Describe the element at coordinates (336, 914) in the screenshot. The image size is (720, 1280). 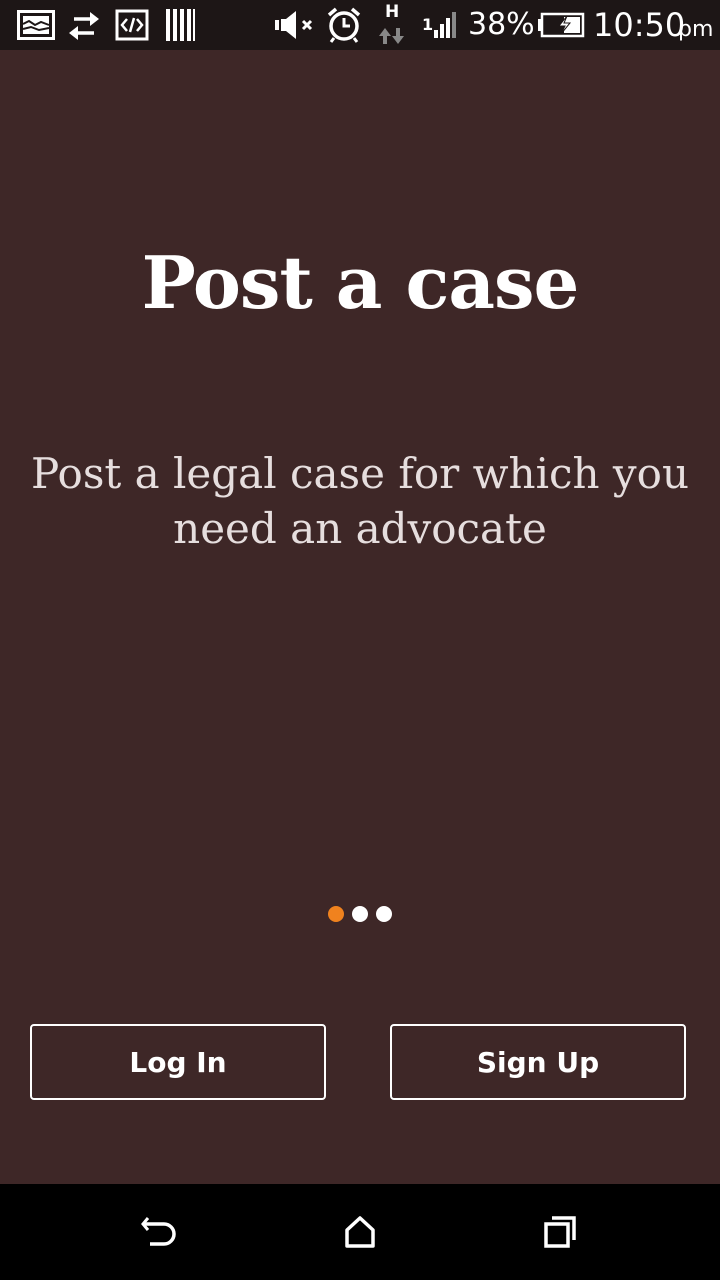
I see `page-dot-active` at that location.